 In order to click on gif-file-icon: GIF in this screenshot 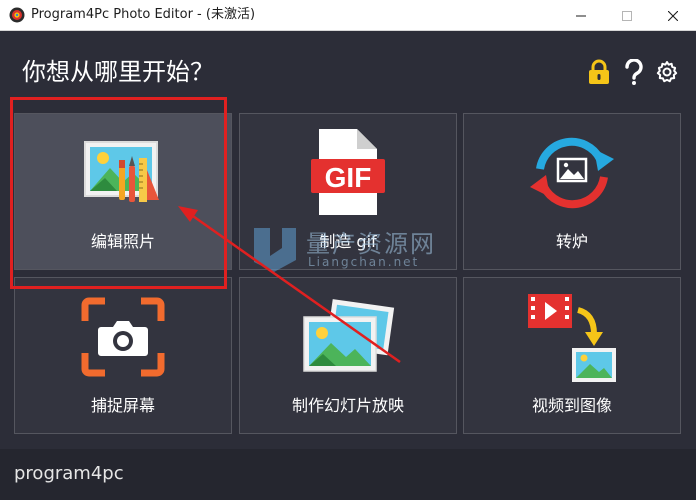, I will do `click(348, 171)`.